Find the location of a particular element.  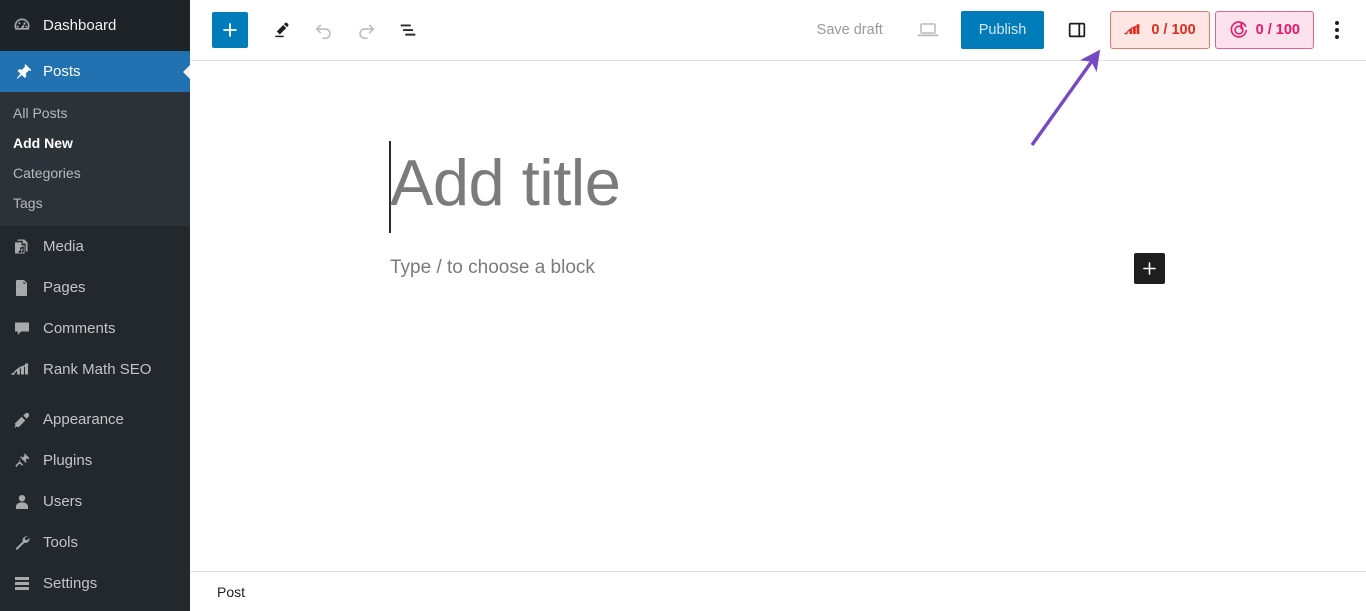

sidebar-item-rank-math-seo: Rank Math SEO is located at coordinates (95, 369).